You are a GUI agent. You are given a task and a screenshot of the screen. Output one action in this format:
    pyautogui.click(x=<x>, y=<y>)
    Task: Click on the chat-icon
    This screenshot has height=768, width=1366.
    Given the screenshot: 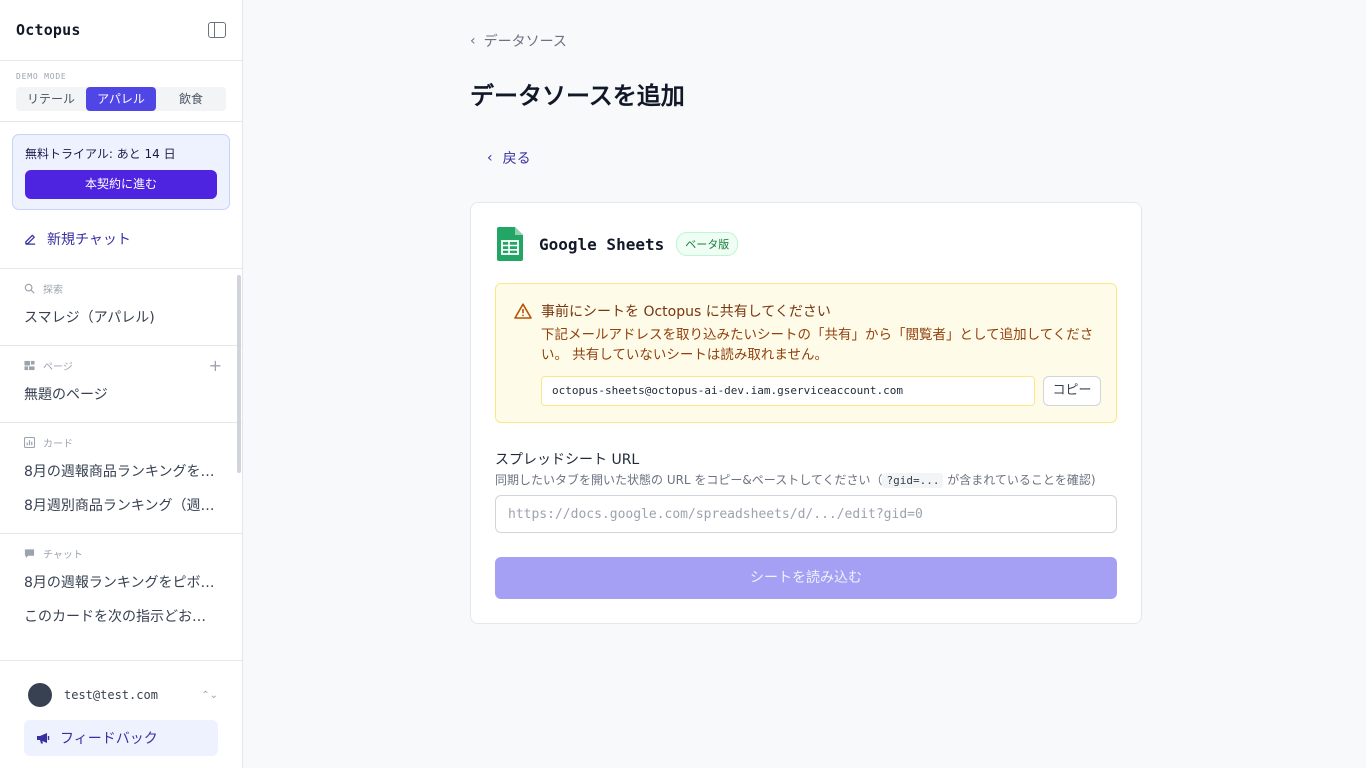 What is the action you would take?
    pyautogui.click(x=29, y=553)
    